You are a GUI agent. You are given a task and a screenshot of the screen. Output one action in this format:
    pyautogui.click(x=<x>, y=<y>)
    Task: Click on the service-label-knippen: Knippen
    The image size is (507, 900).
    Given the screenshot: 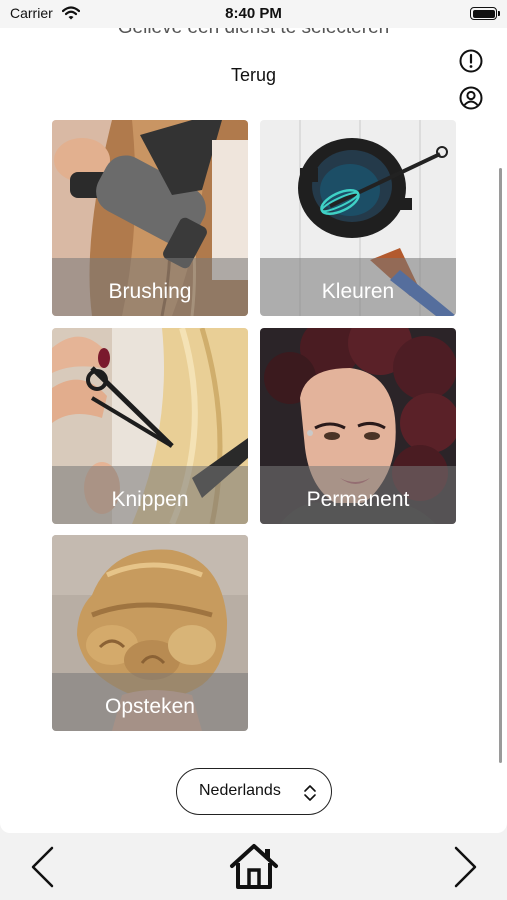 What is the action you would take?
    pyautogui.click(x=150, y=499)
    